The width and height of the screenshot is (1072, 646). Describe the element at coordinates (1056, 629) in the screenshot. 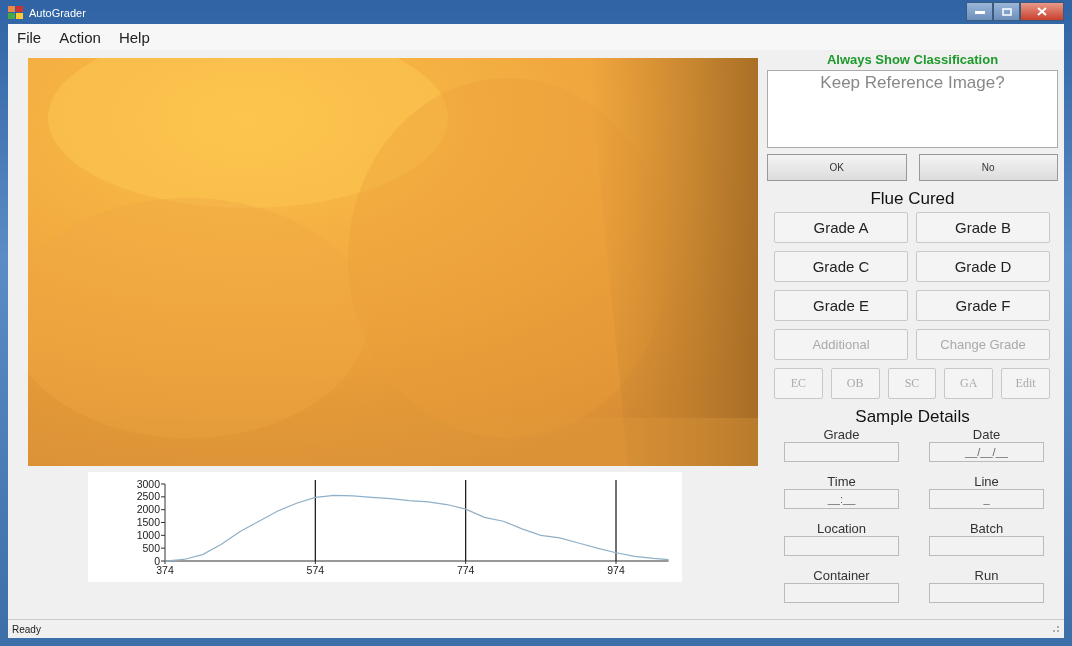

I see `resize-grip-icon` at that location.